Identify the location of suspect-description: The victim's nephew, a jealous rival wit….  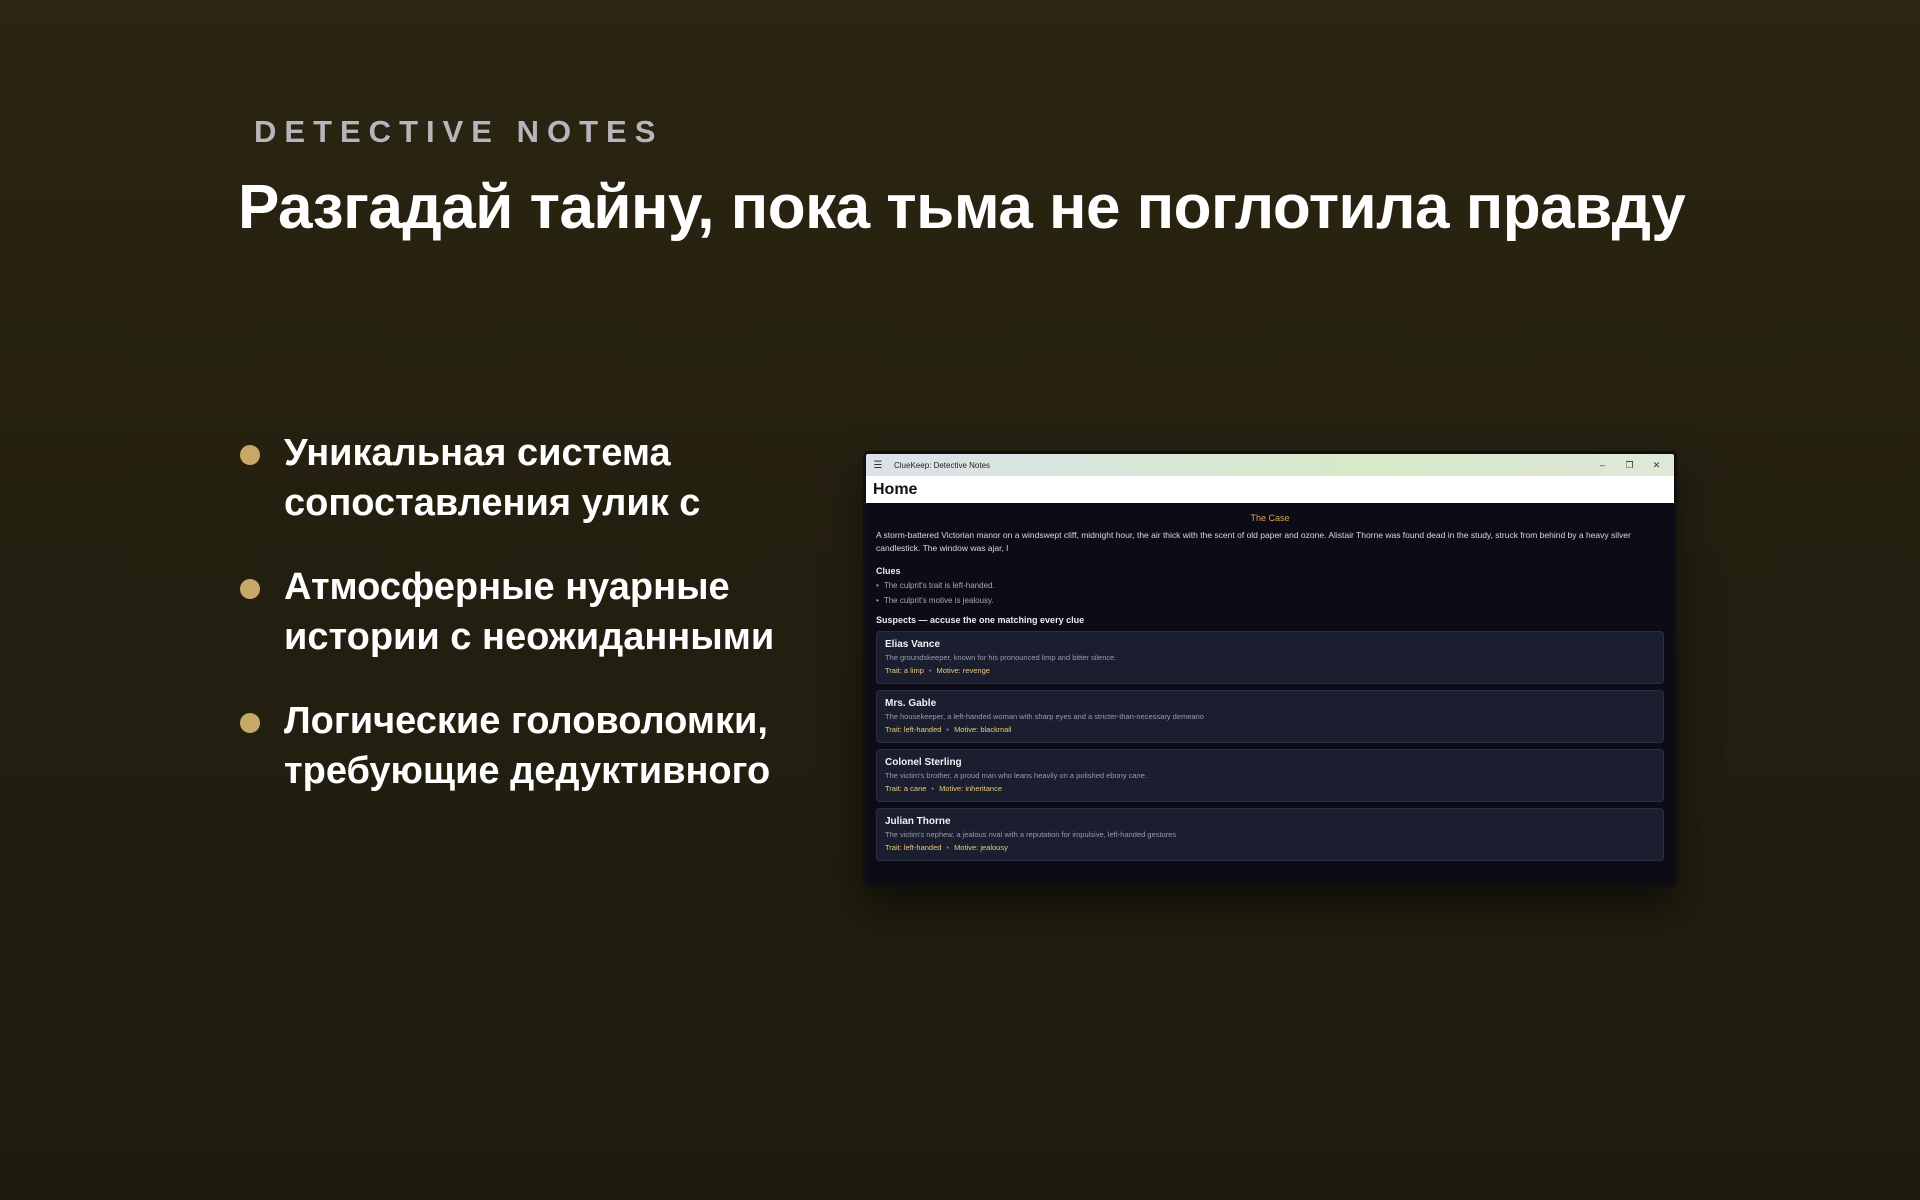
(1031, 834).